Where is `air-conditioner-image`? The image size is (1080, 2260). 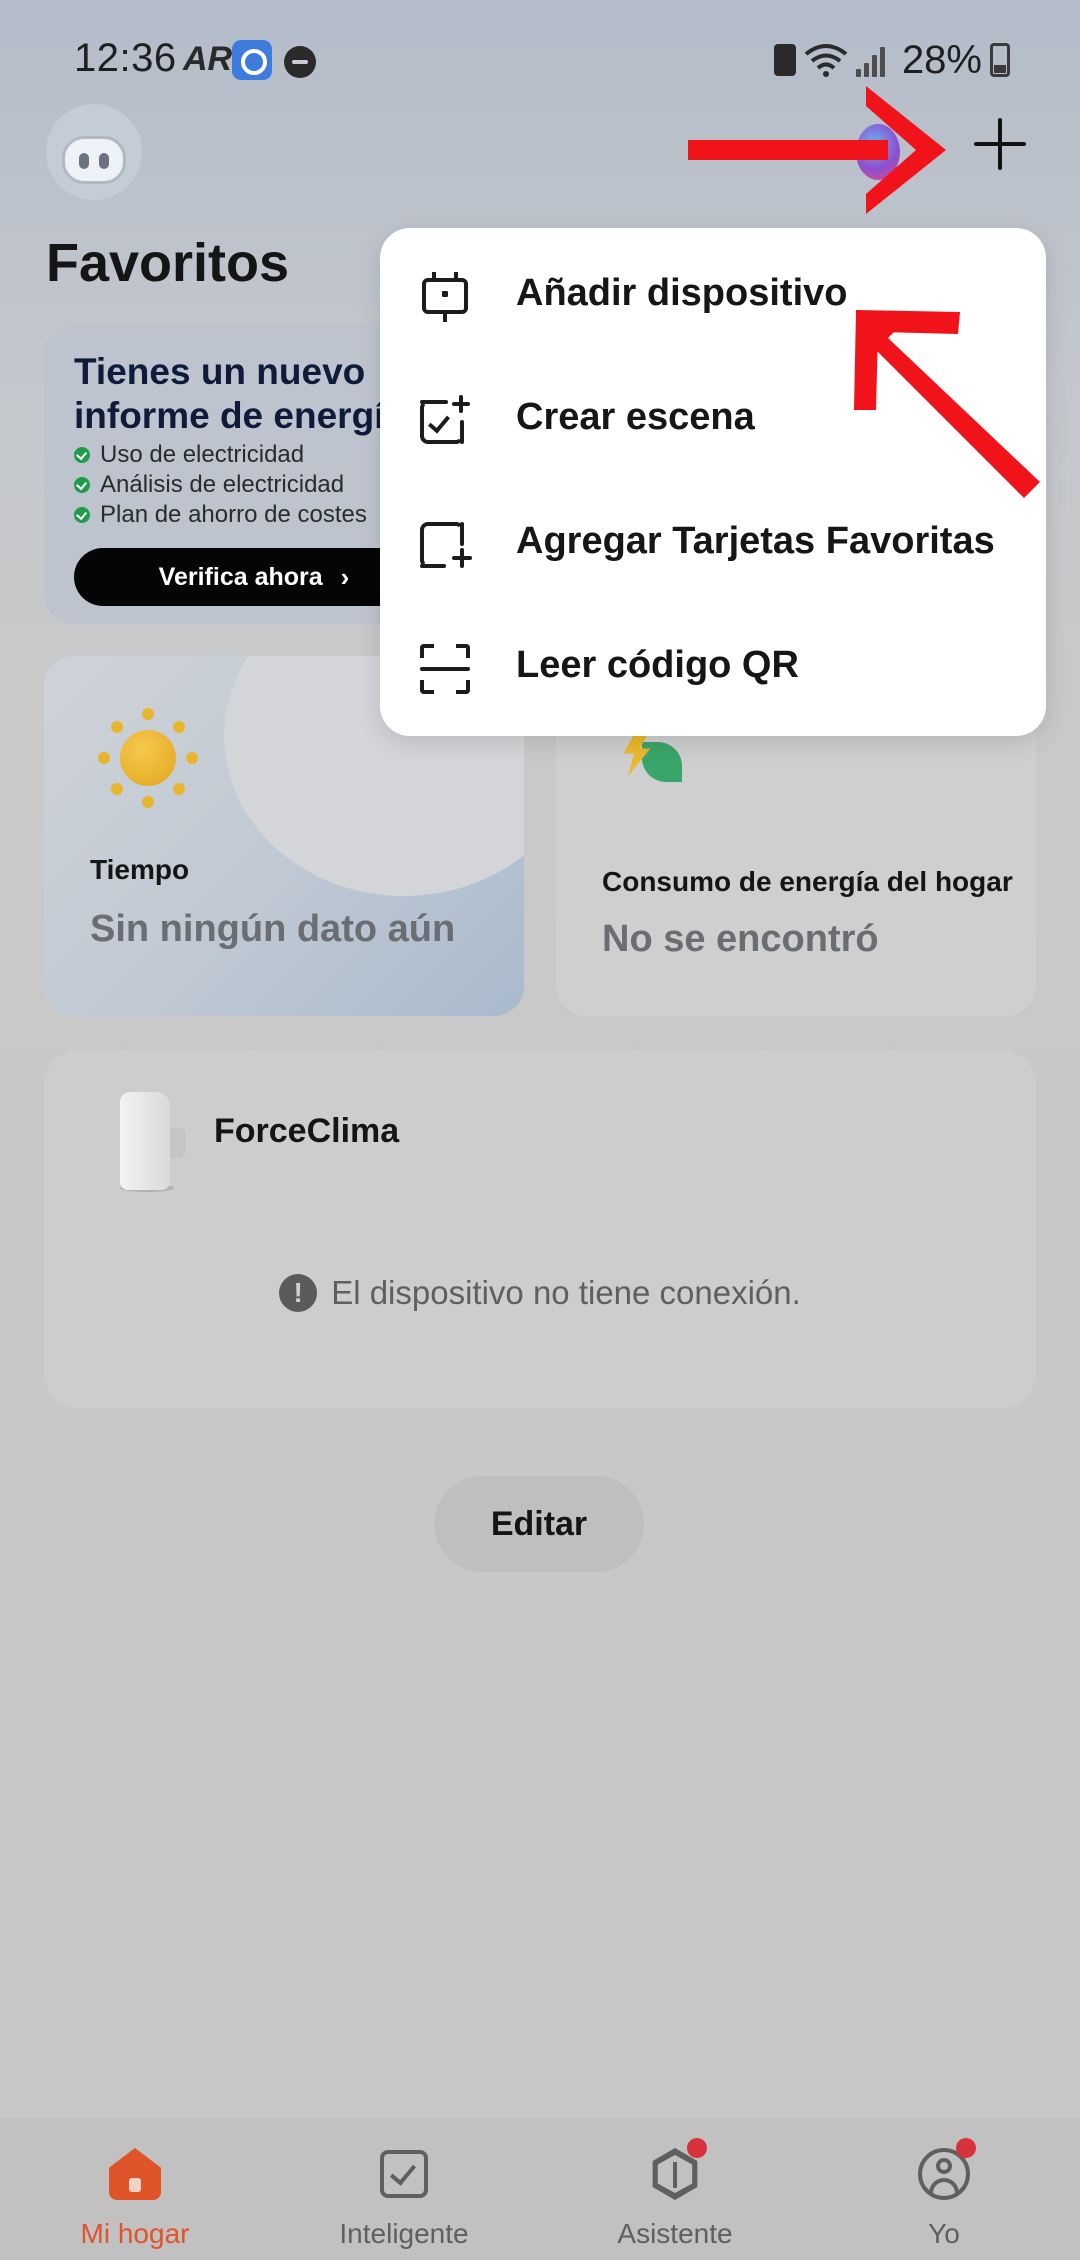
air-conditioner-image is located at coordinates (148, 1138).